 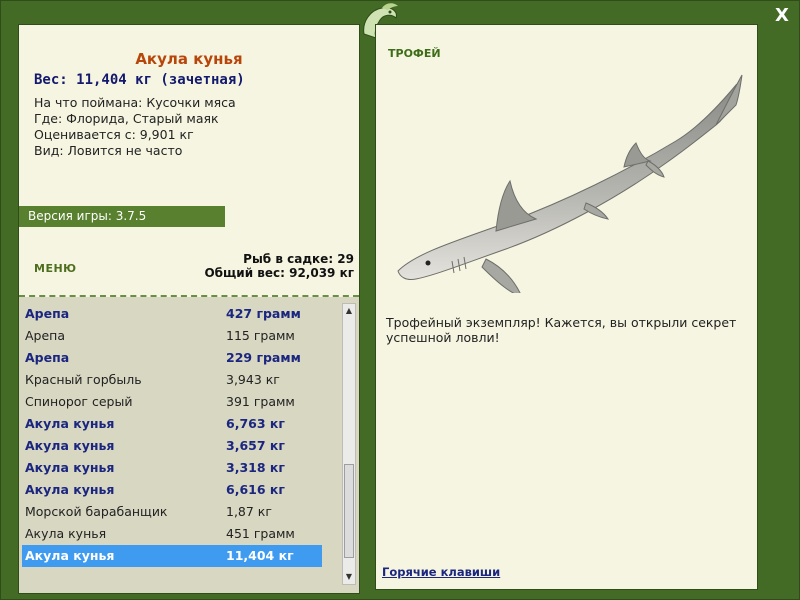 I want to click on list-item: Морской барабанщик 1,87 кг, so click(x=172, y=512).